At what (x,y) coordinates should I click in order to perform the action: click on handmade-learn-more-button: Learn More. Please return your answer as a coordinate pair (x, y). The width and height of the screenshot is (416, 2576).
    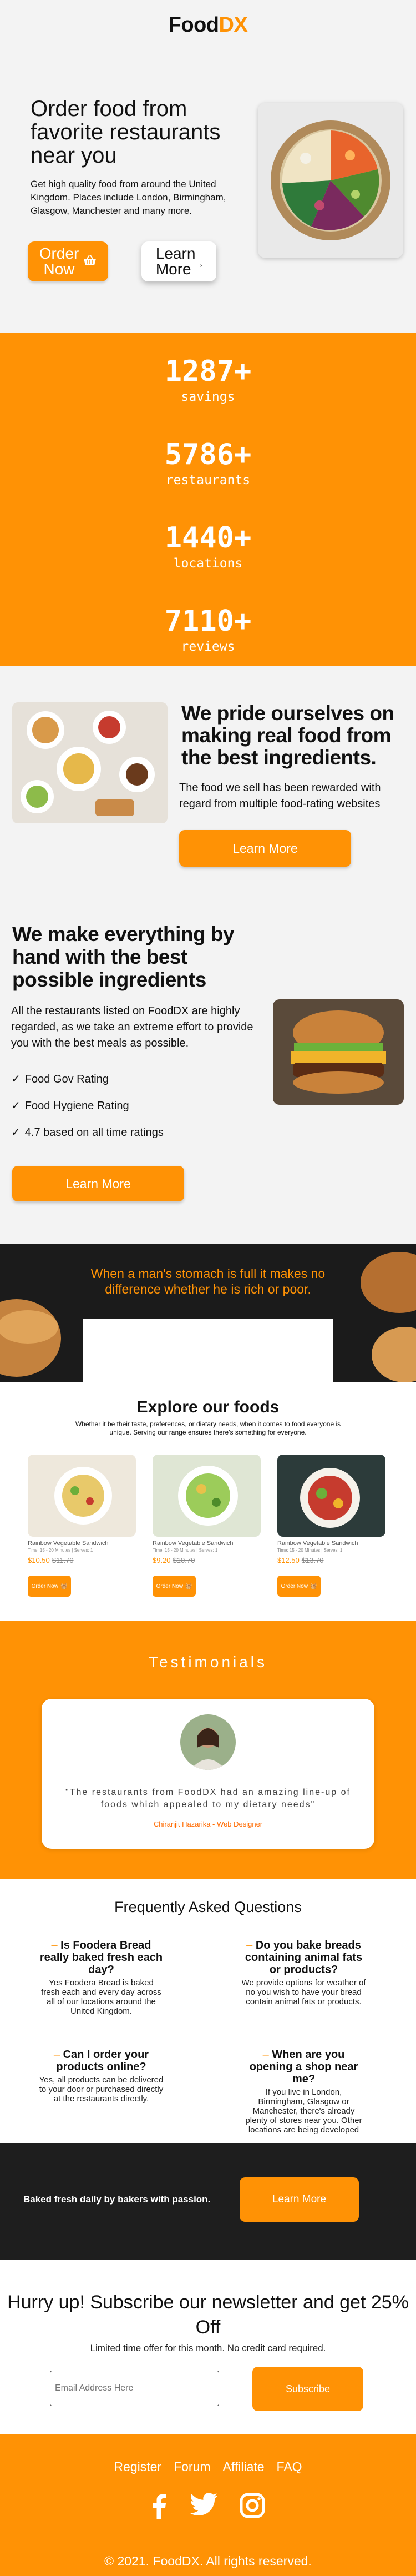
    Looking at the image, I should click on (98, 1183).